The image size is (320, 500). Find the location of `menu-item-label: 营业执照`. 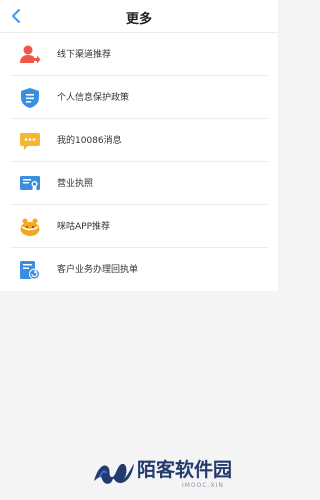

menu-item-label: 营业执照 is located at coordinates (75, 184).